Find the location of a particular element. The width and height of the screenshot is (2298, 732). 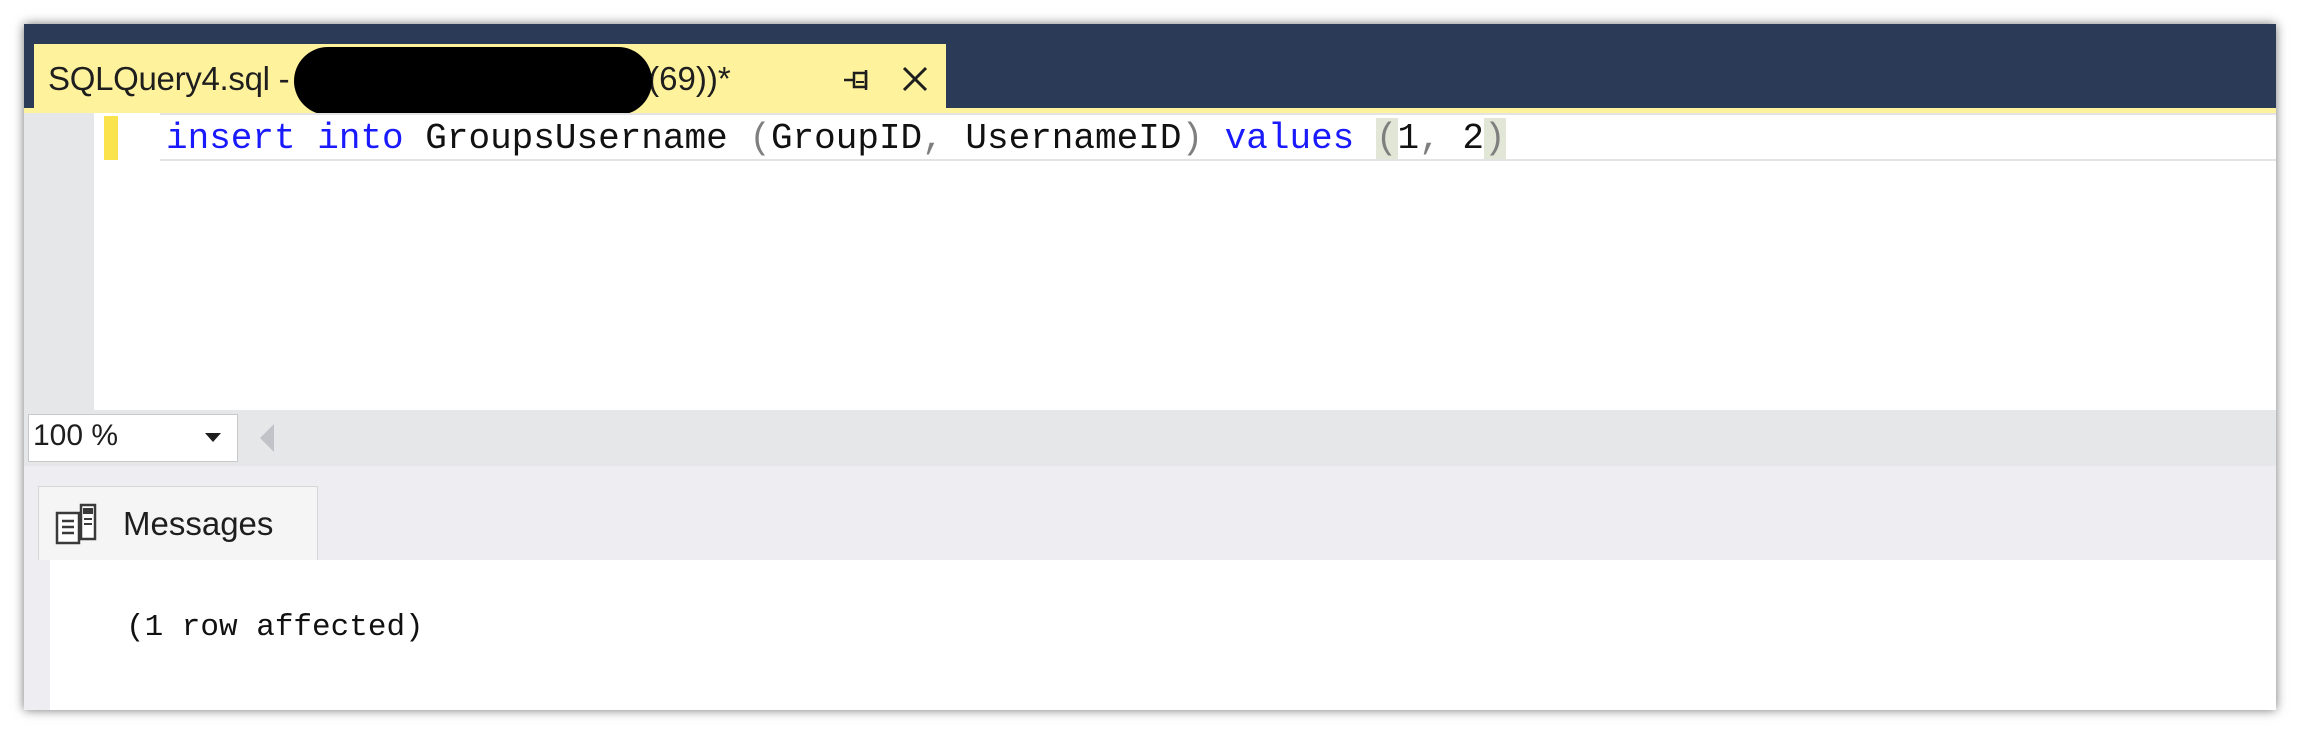

keyword-into: into is located at coordinates (360, 138).